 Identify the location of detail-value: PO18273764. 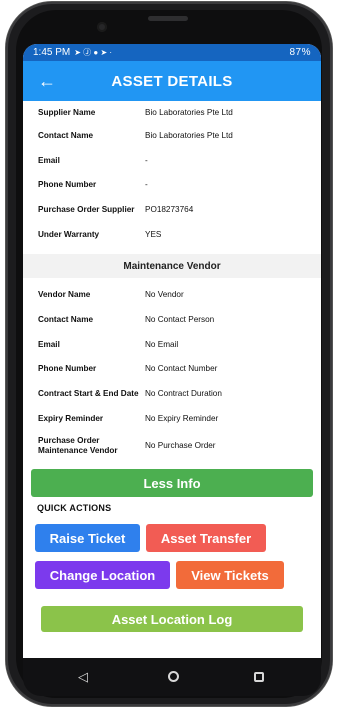
(169, 209).